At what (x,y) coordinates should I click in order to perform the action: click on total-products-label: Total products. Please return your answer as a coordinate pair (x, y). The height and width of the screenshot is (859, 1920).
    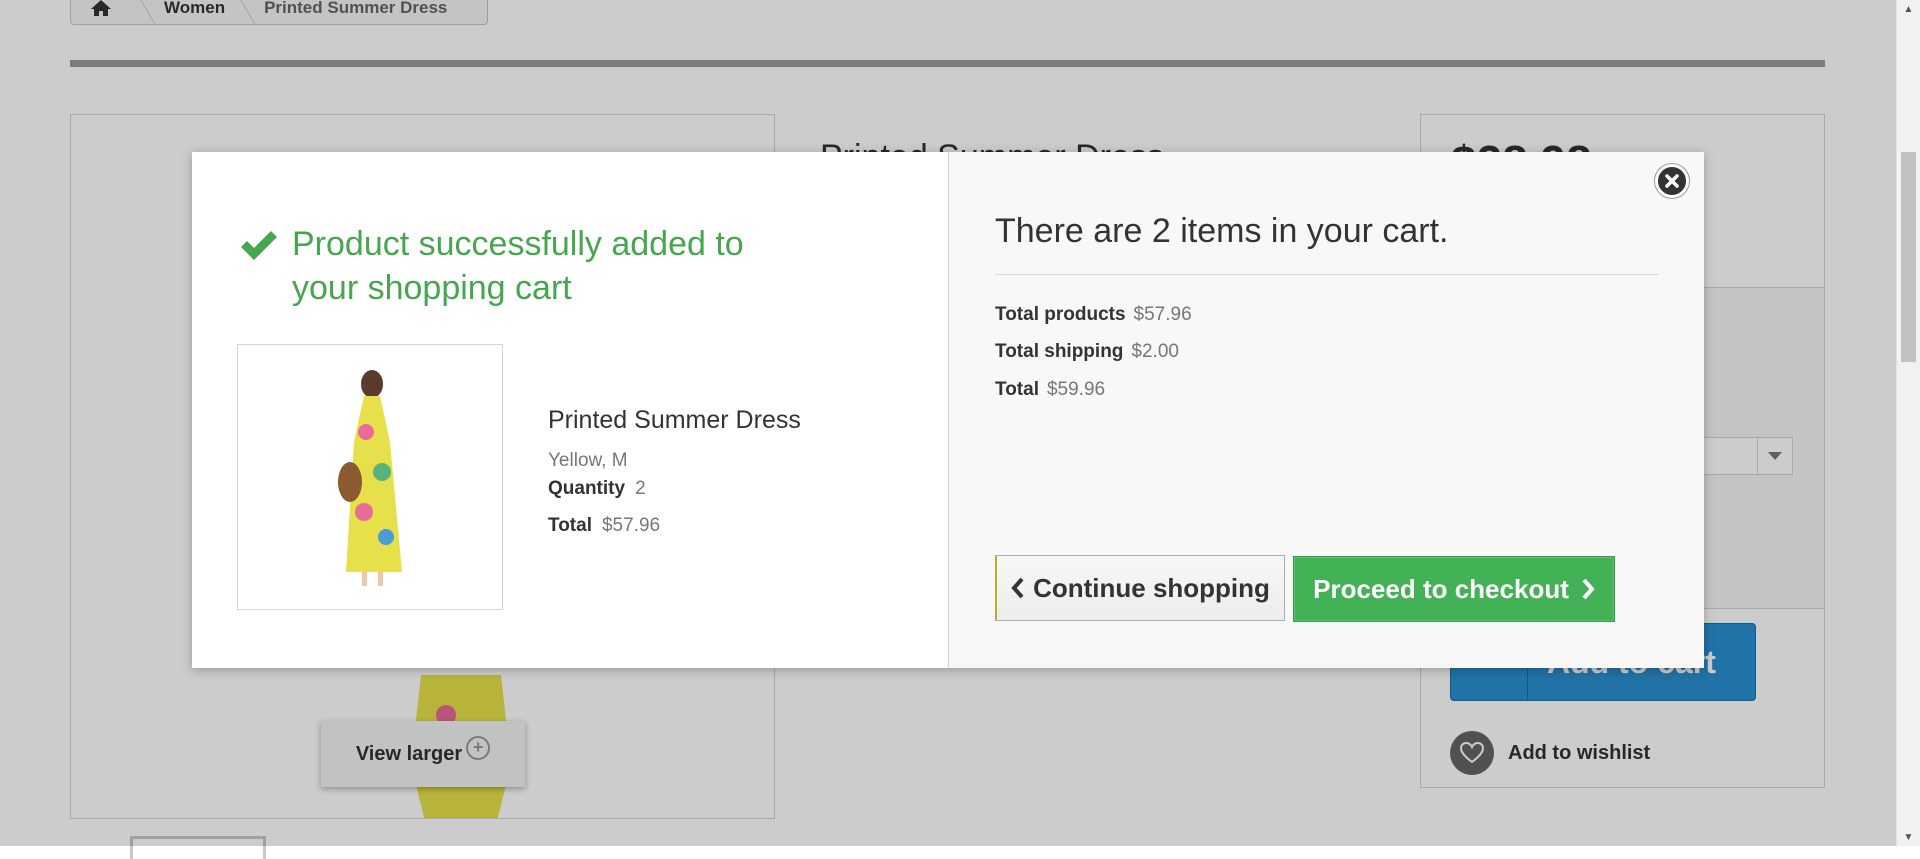
    Looking at the image, I should click on (1060, 314).